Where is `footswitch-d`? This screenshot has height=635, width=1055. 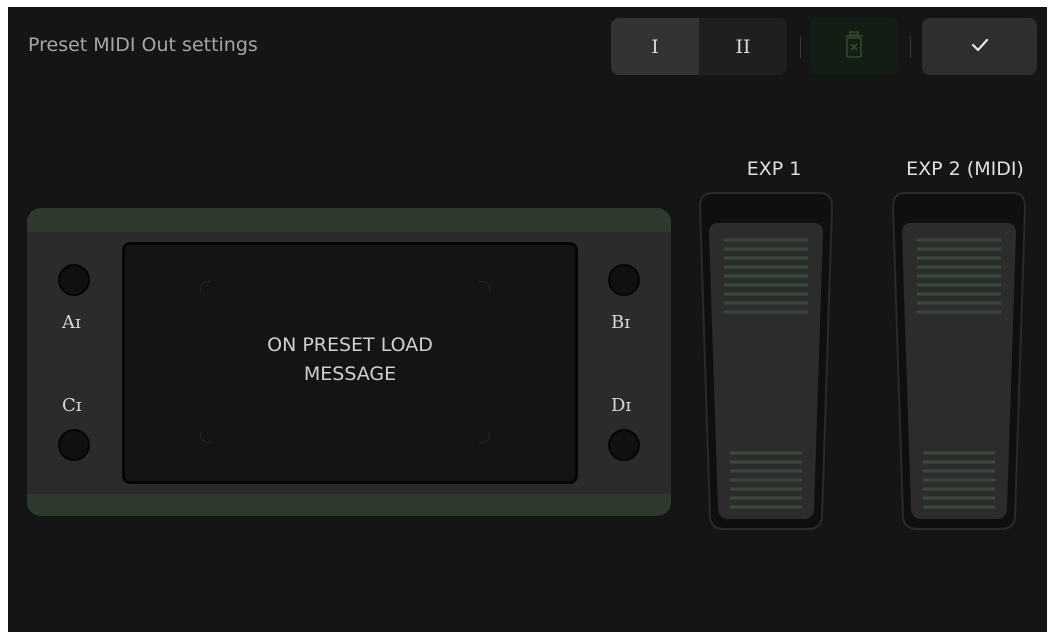
footswitch-d is located at coordinates (624, 445).